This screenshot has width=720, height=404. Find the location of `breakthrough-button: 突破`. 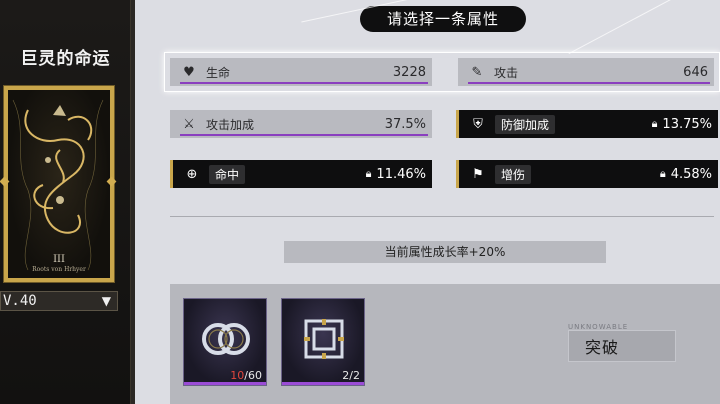

breakthrough-button: 突破 is located at coordinates (622, 346).